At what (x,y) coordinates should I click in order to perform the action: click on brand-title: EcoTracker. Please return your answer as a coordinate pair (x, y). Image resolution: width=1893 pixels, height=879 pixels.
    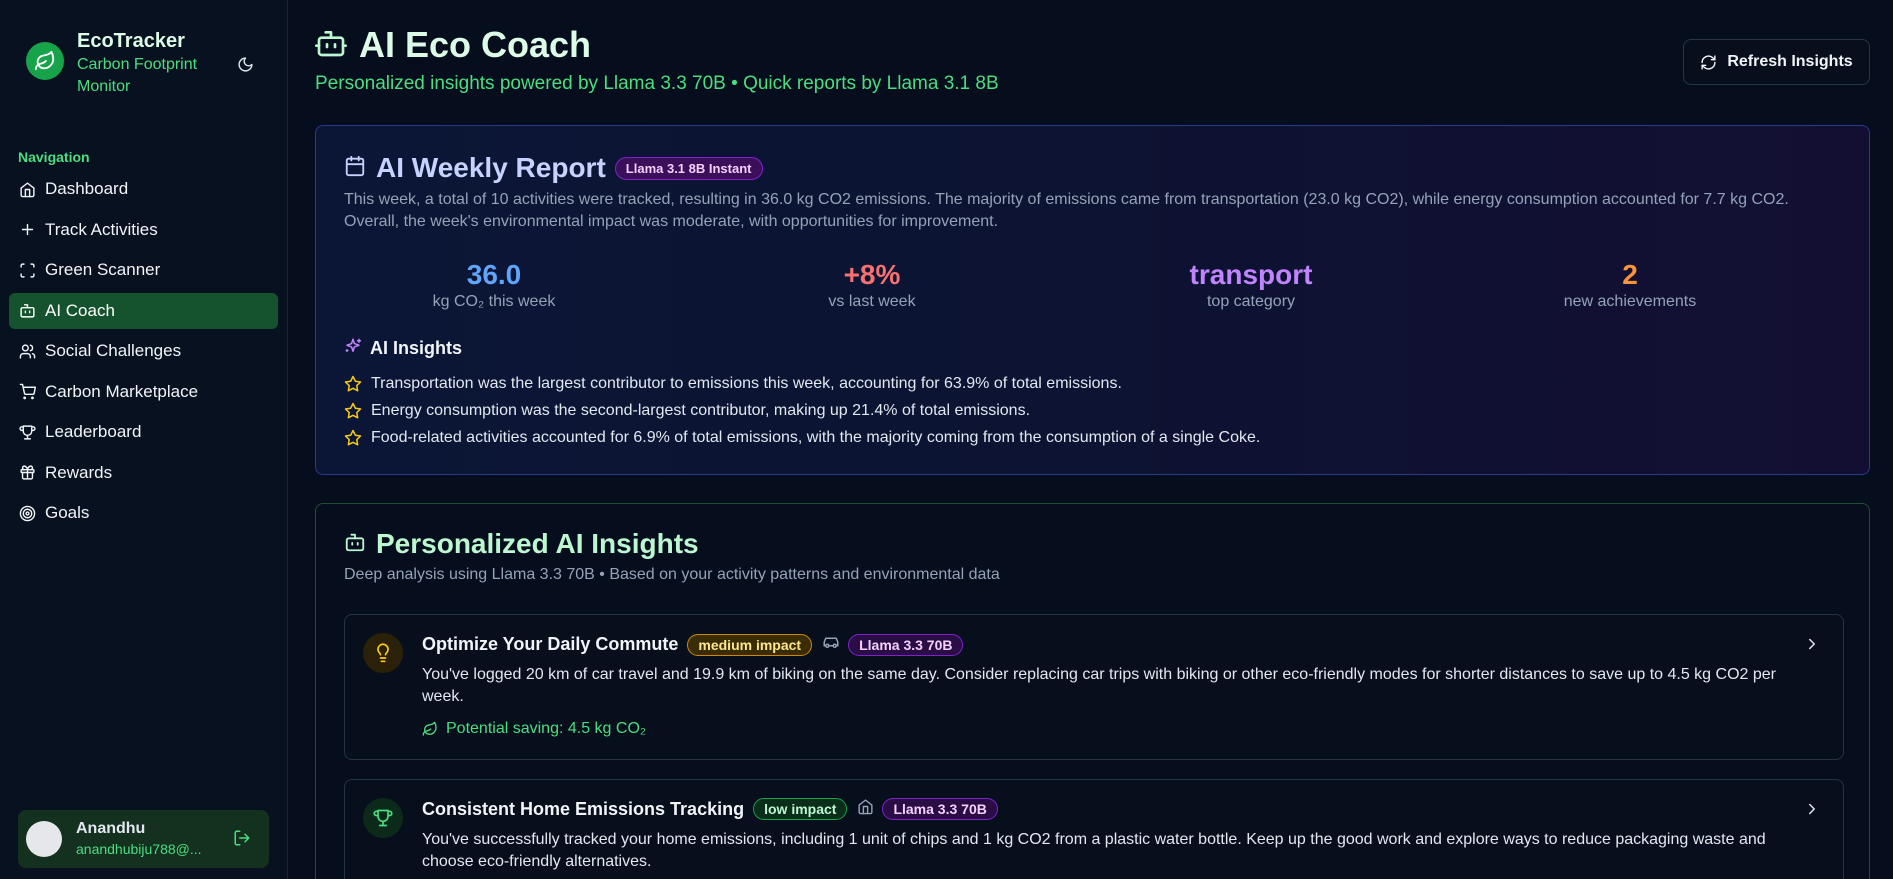
    Looking at the image, I should click on (131, 41).